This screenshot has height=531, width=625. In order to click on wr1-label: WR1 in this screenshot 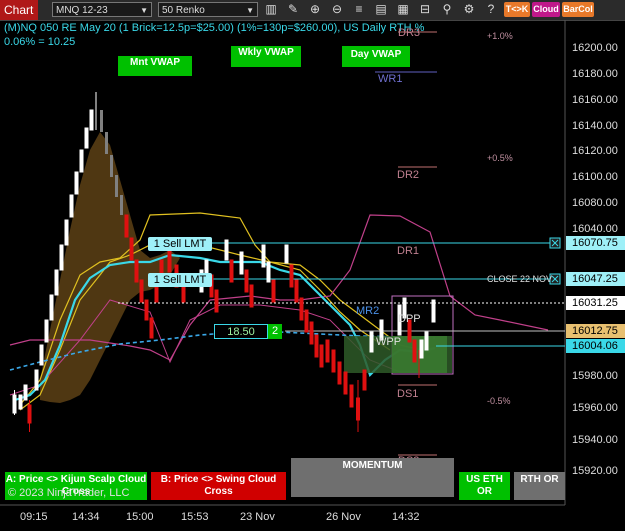, I will do `click(390, 79)`.